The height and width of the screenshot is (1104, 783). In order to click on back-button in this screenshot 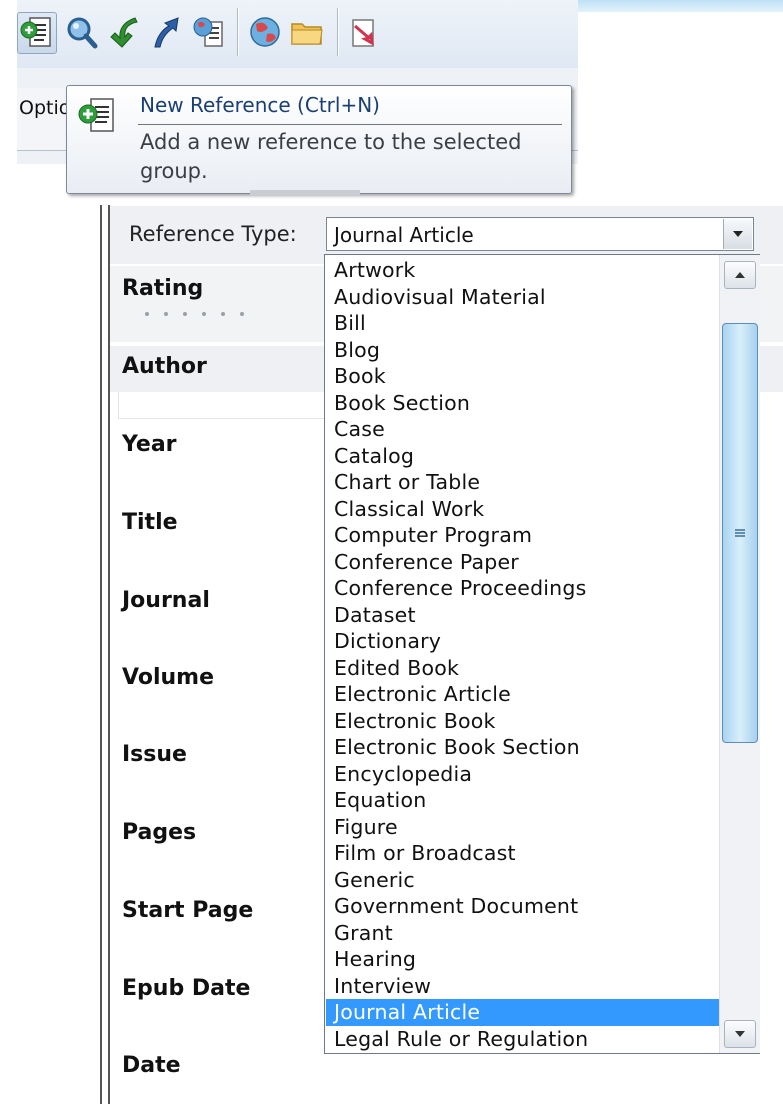, I will do `click(124, 32)`.